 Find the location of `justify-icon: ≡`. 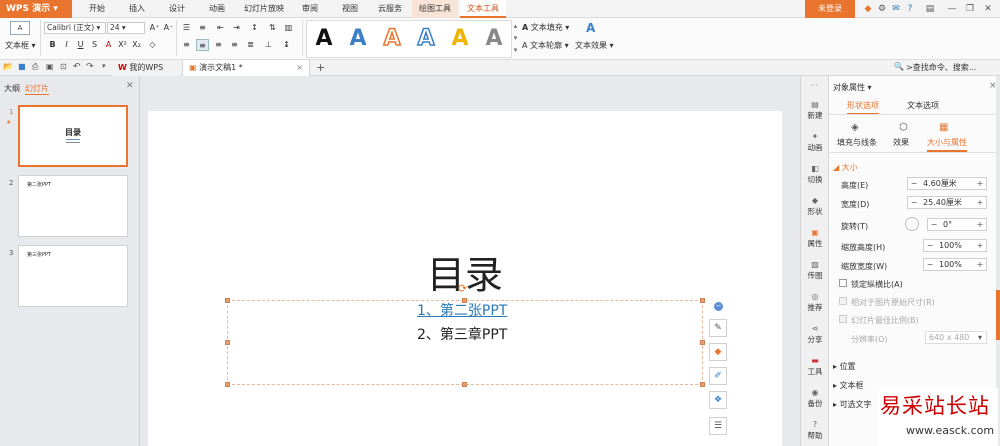

justify-icon: ≡ is located at coordinates (234, 45).